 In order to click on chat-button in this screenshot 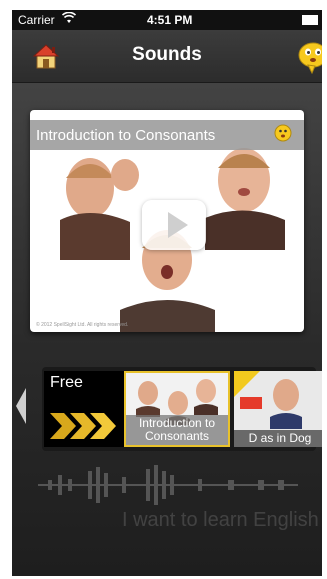, I will do `click(309, 57)`.